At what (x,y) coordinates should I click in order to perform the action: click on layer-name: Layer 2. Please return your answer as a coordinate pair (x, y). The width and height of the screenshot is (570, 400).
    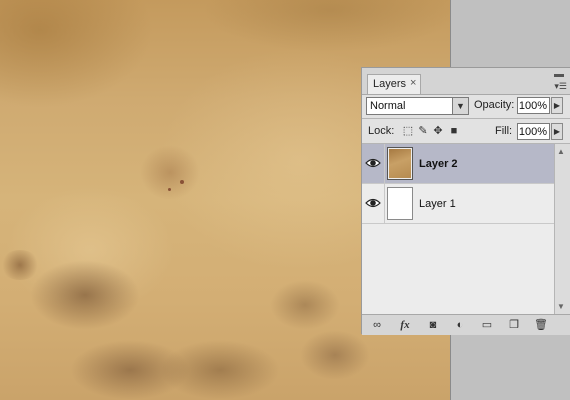
    Looking at the image, I should click on (438, 164).